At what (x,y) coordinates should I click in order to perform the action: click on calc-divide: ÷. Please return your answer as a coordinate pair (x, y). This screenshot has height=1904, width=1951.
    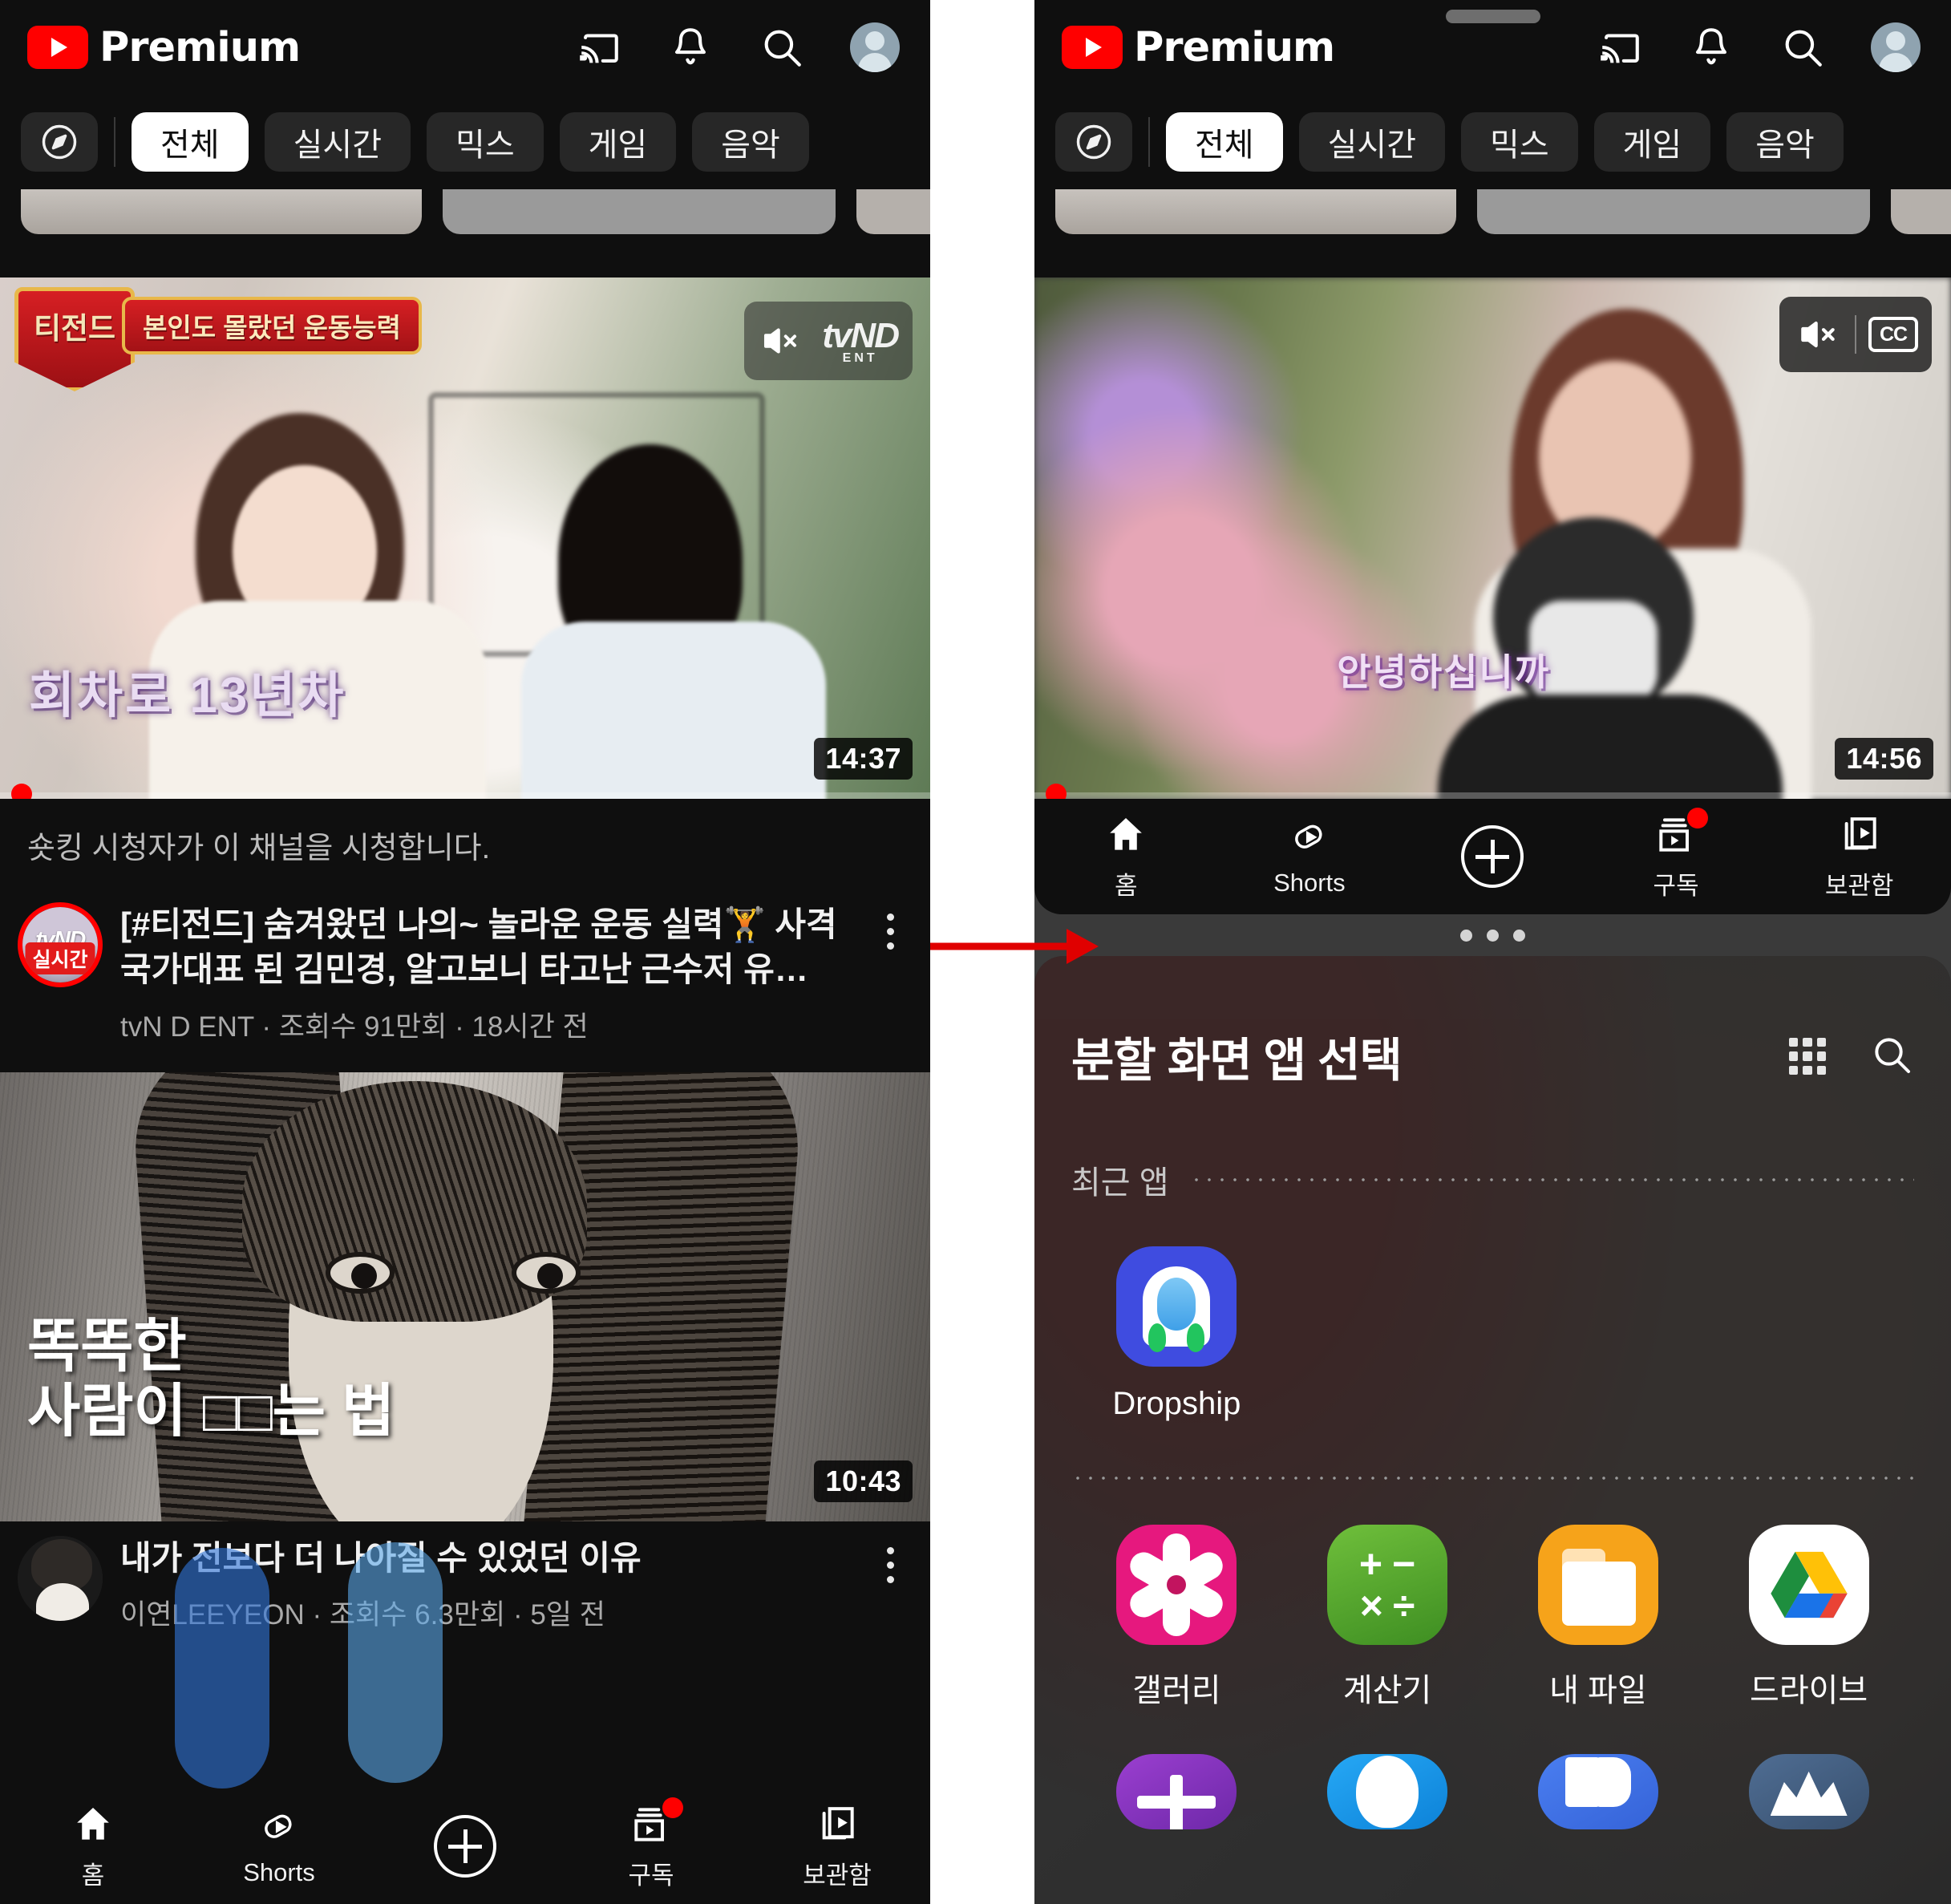
    Looking at the image, I should click on (1404, 1605).